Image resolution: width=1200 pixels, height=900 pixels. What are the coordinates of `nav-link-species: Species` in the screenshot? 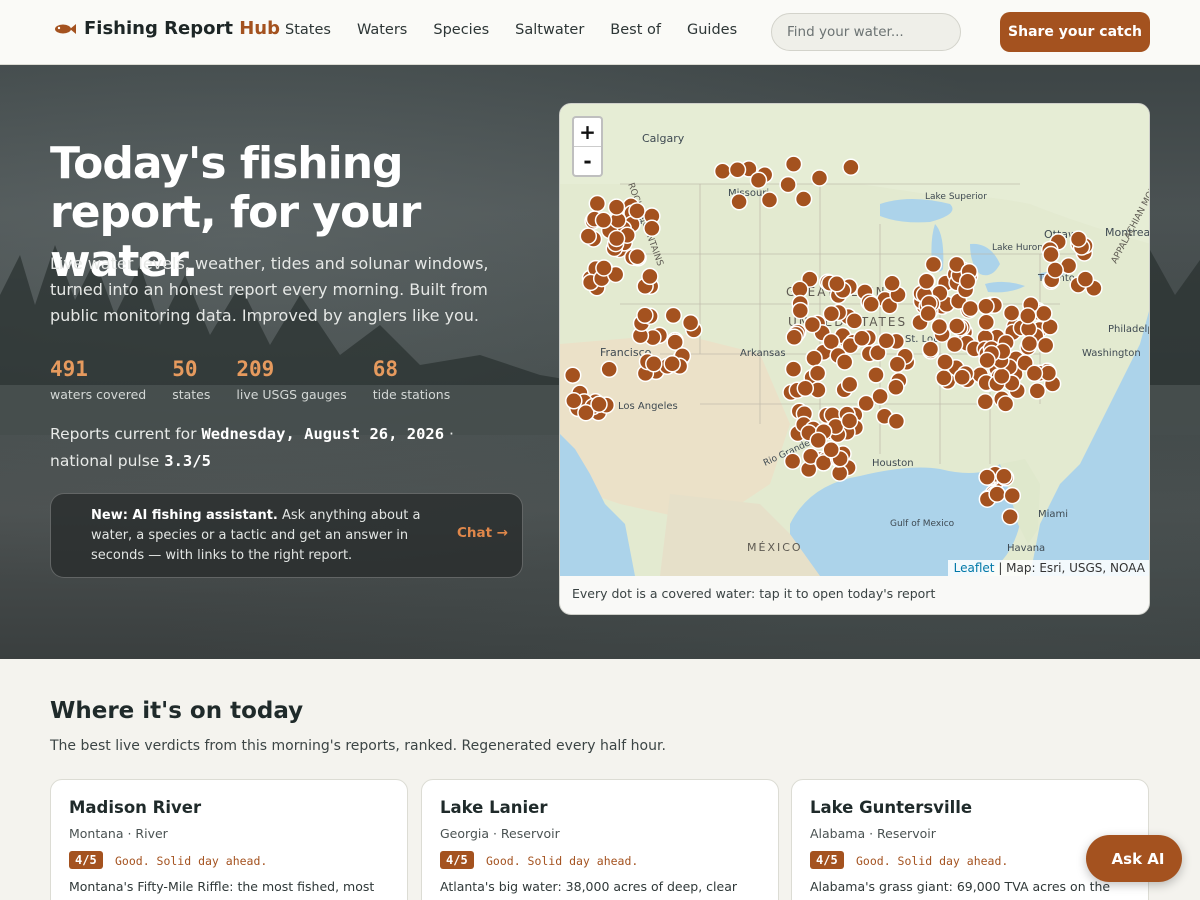 It's located at (461, 30).